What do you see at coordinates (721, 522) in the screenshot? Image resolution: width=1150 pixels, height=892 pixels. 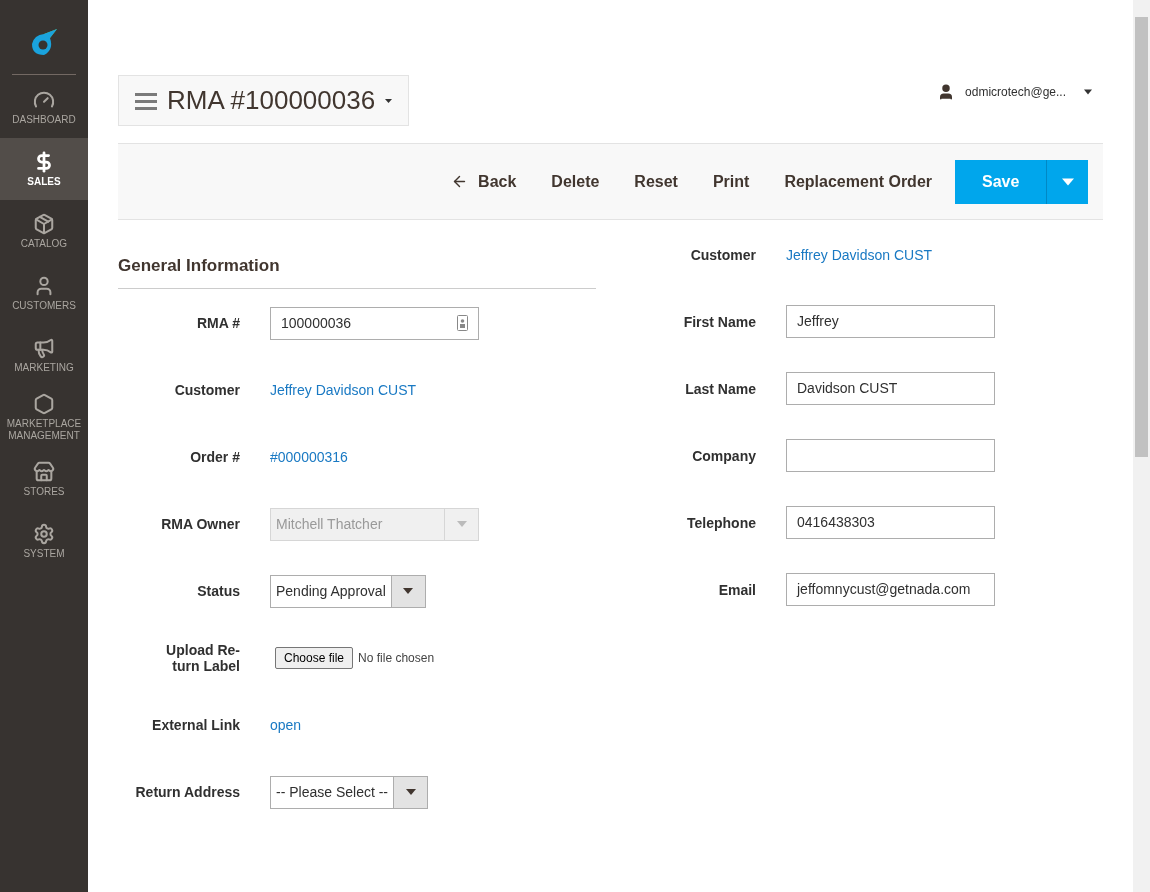 I see `field-label: Telephone` at bounding box center [721, 522].